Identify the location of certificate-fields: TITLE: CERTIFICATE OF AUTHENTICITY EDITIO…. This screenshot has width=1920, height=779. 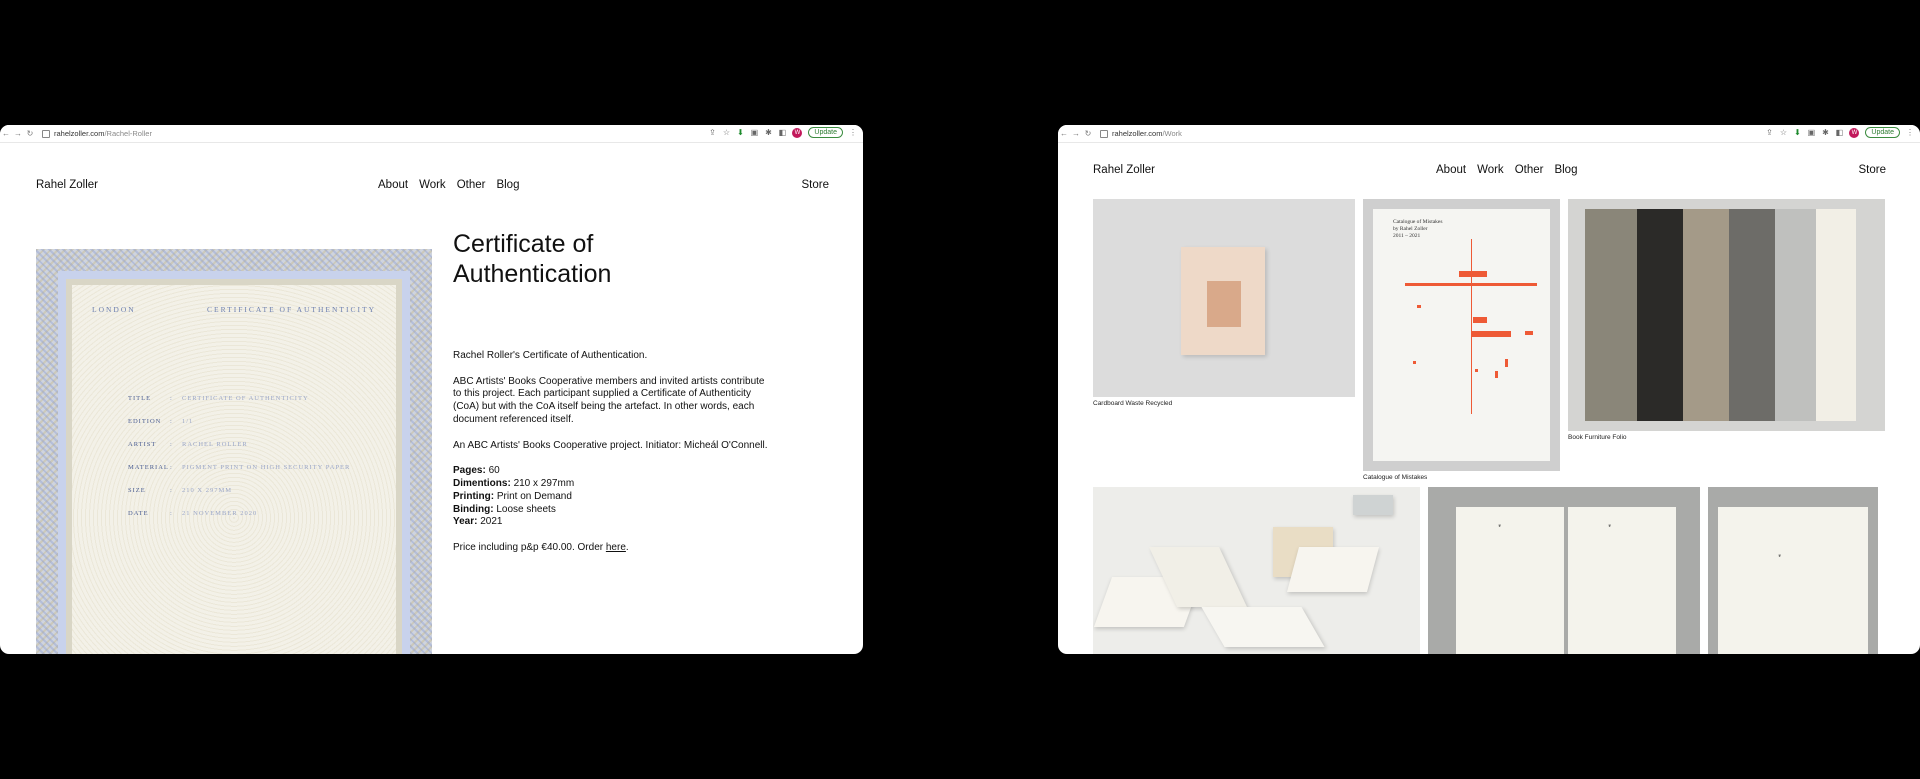
(239, 464).